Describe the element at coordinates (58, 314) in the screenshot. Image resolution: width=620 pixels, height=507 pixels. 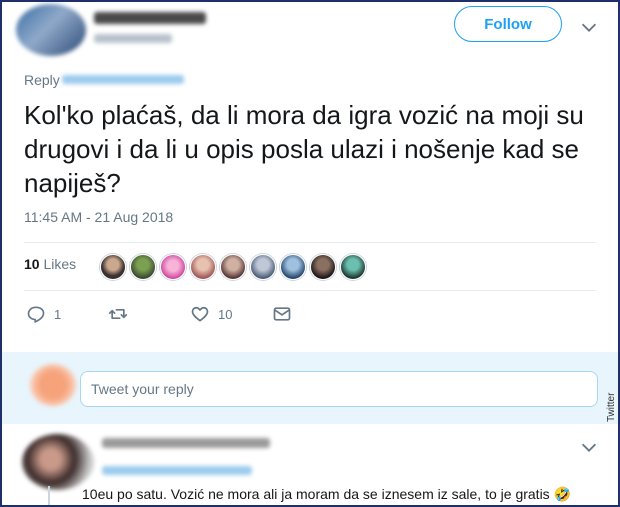
I see `reply-count: 1` at that location.